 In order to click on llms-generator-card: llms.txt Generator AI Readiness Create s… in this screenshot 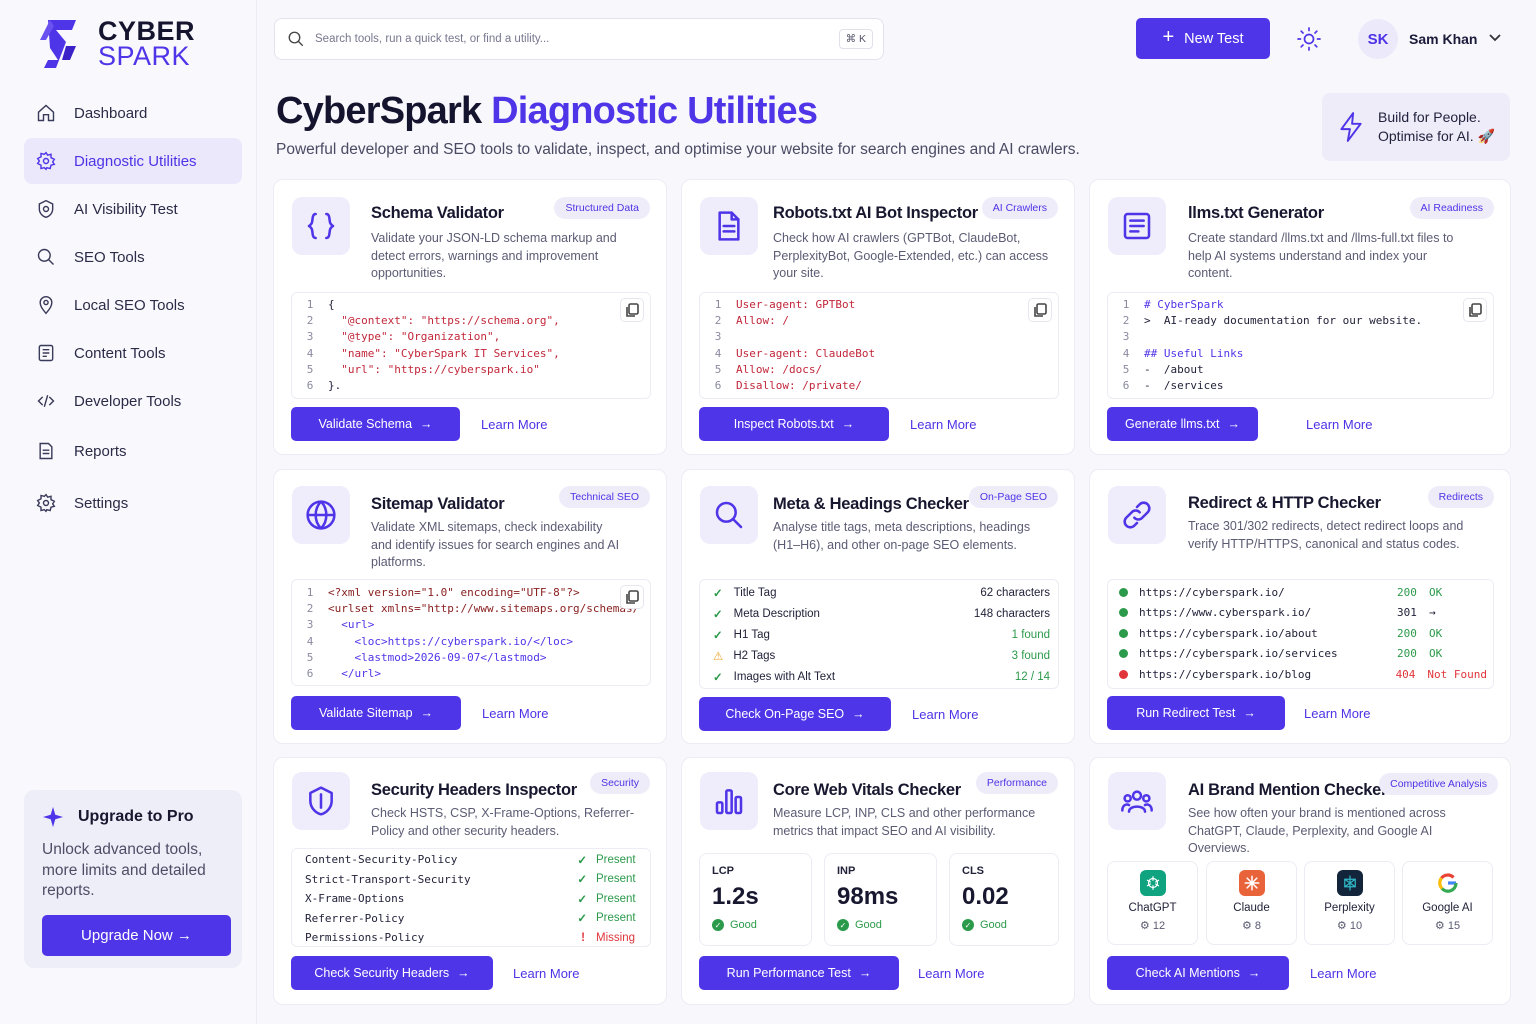, I will do `click(1300, 317)`.